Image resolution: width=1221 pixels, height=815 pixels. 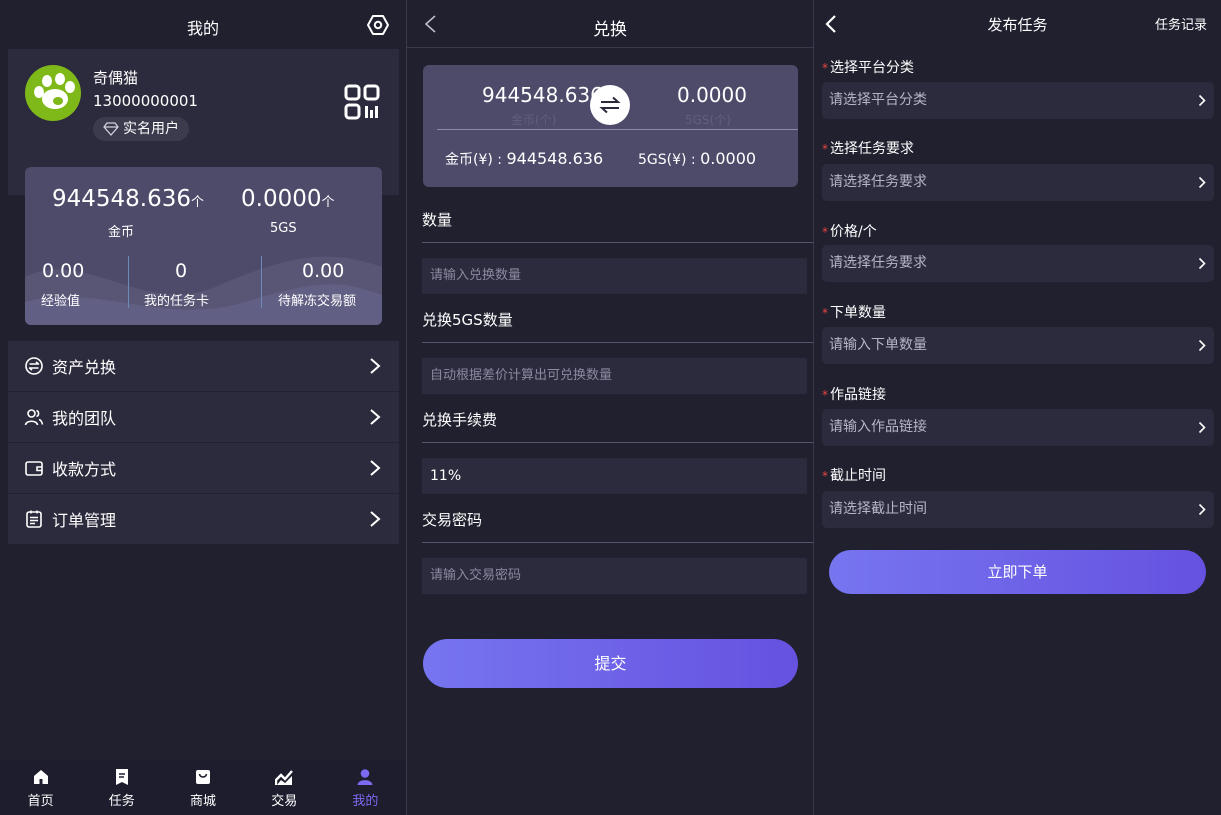 What do you see at coordinates (1018, 100) in the screenshot?
I see `platform-select: 请选择平台分类` at bounding box center [1018, 100].